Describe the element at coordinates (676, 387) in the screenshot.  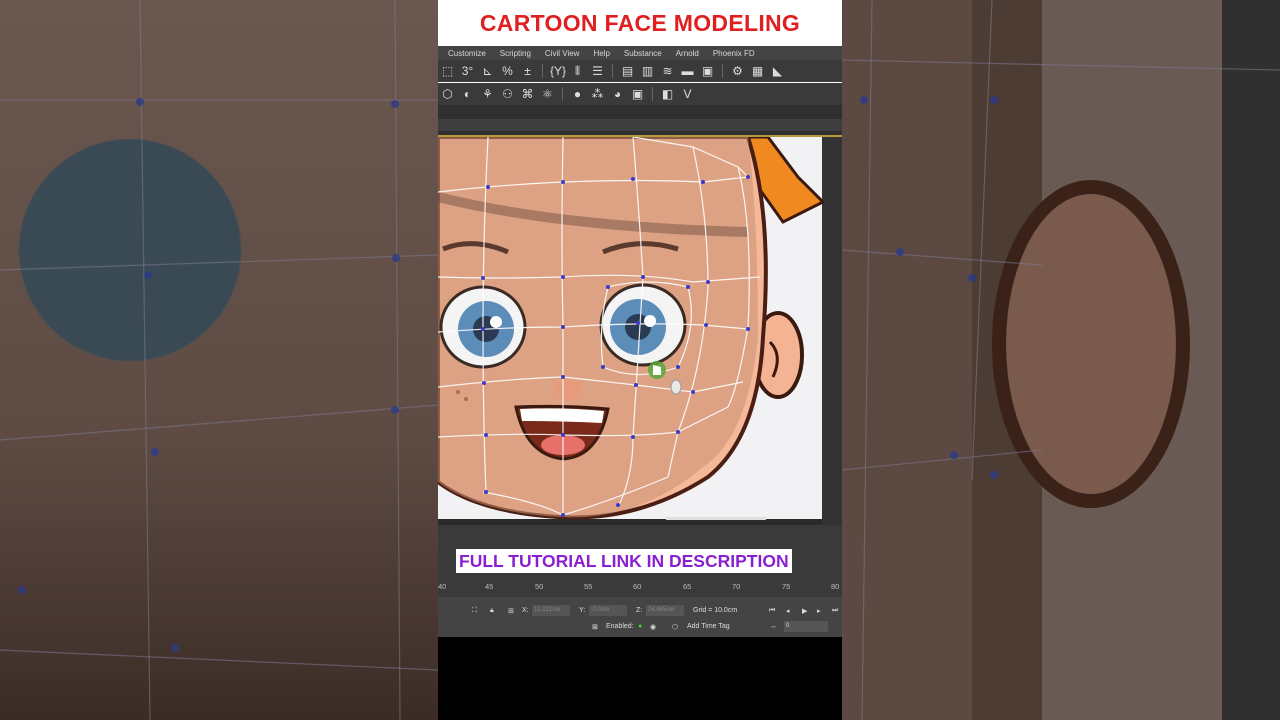
I see `mouse-icon` at that location.